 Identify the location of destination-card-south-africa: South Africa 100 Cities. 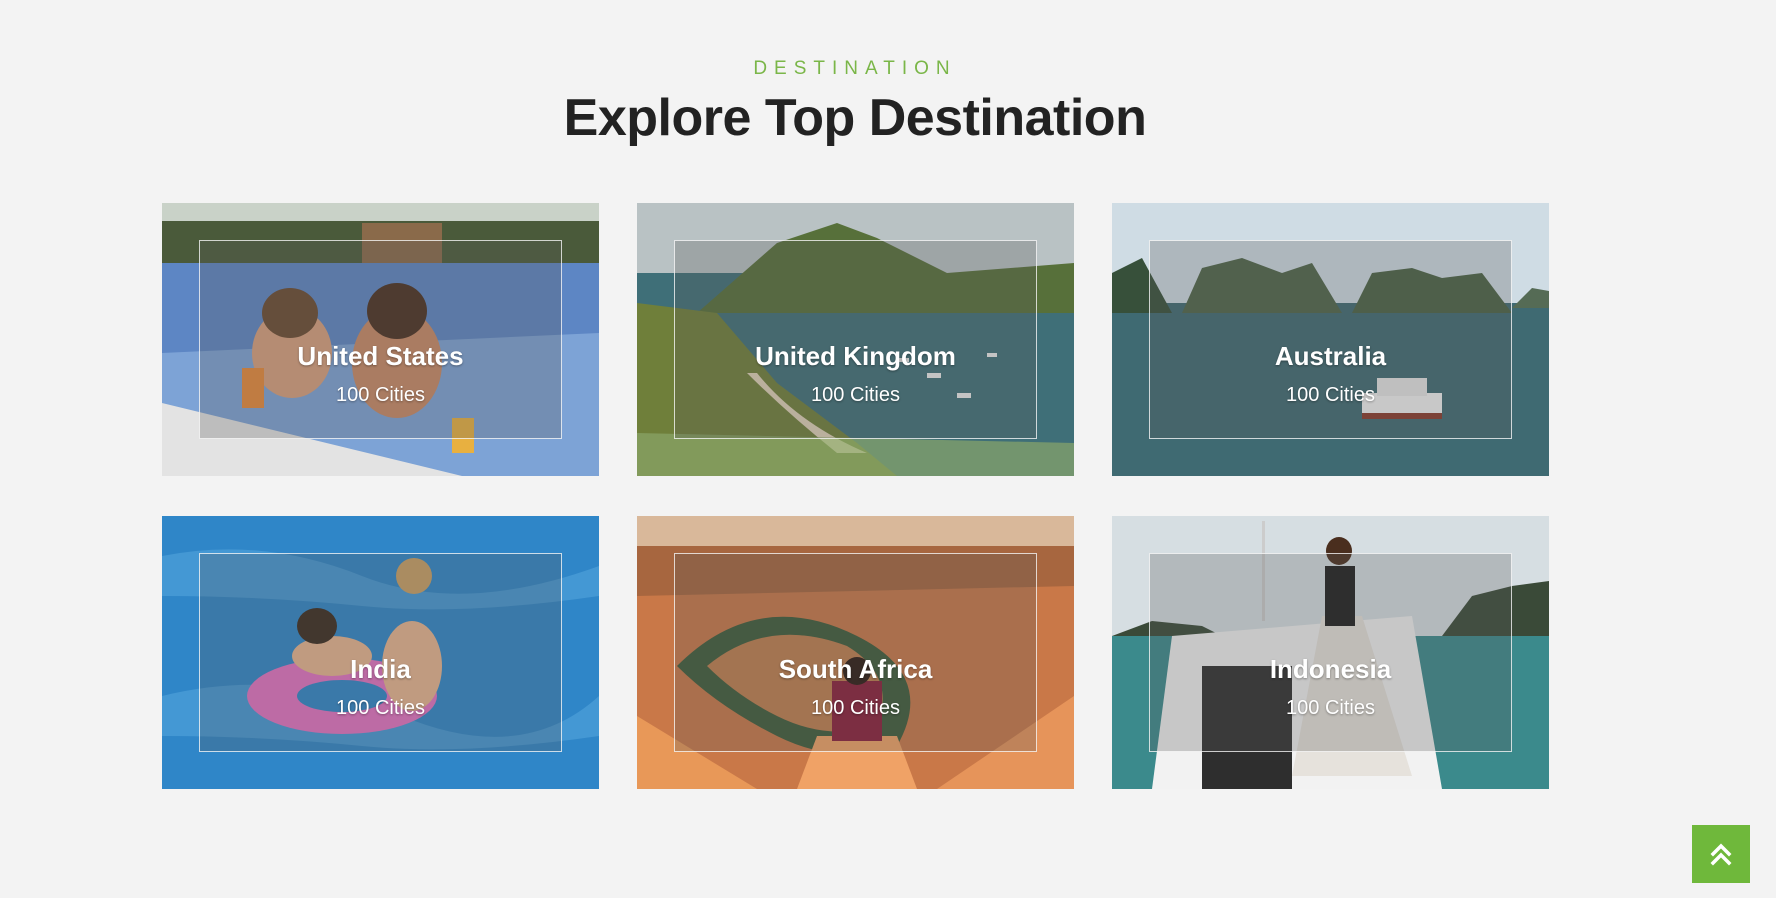
(855, 652).